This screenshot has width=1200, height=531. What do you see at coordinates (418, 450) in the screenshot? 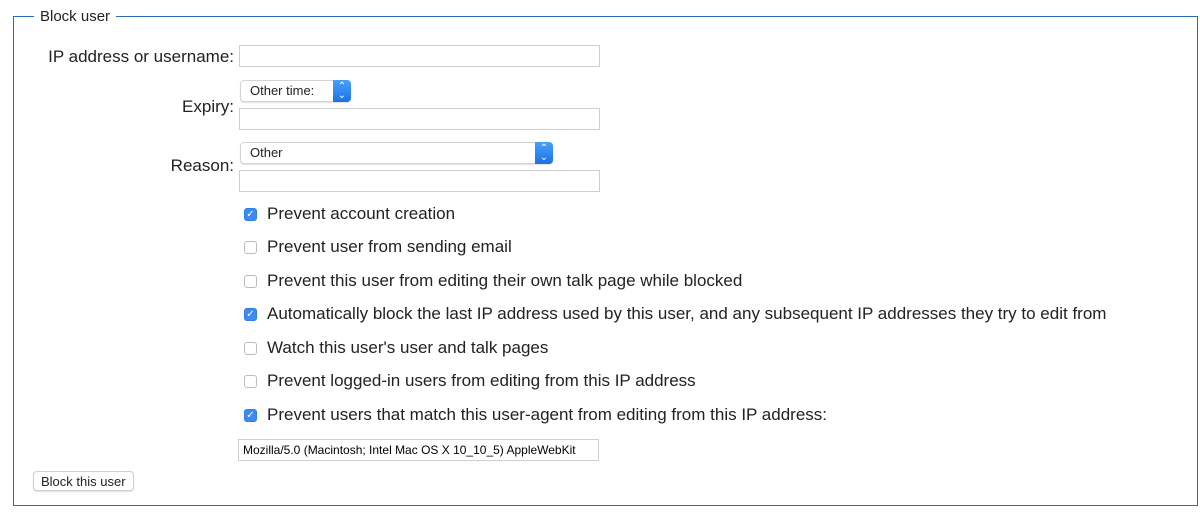
I see `user-agent-input` at bounding box center [418, 450].